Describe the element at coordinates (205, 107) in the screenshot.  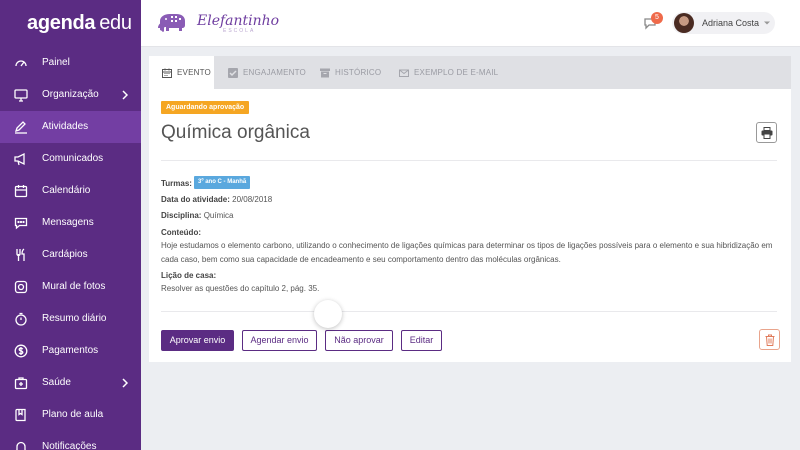
I see `status-badge: Aguardando aprovação` at that location.